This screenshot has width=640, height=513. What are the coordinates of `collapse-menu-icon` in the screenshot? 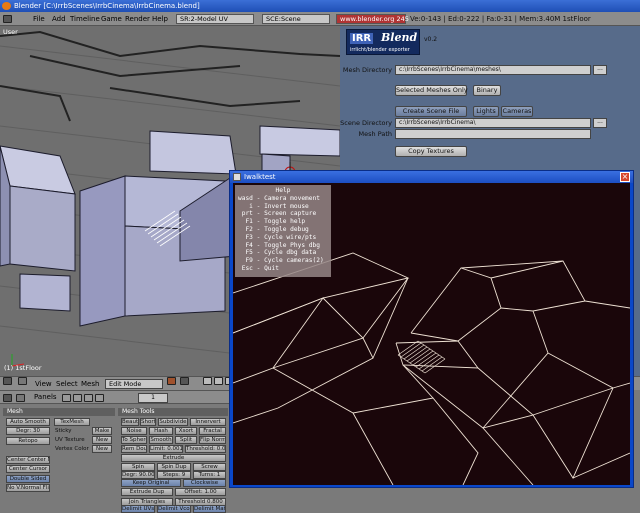 It's located at (22, 381).